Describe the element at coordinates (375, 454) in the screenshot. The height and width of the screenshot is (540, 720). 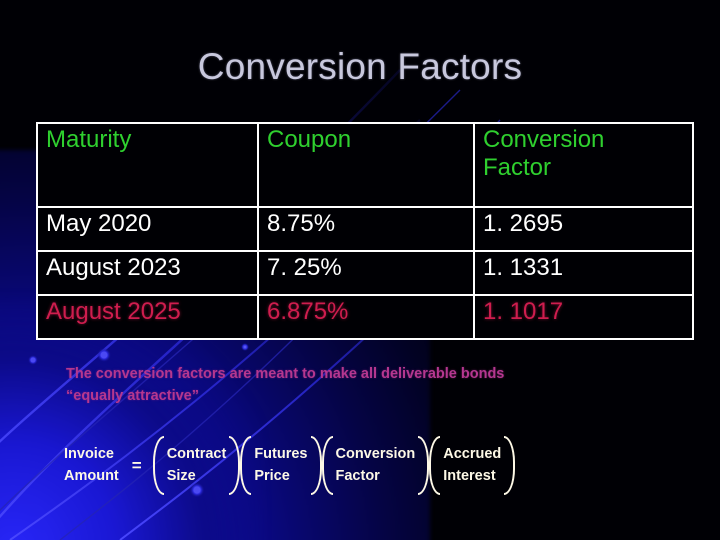
I see `formula-term-line1: Conversion` at that location.